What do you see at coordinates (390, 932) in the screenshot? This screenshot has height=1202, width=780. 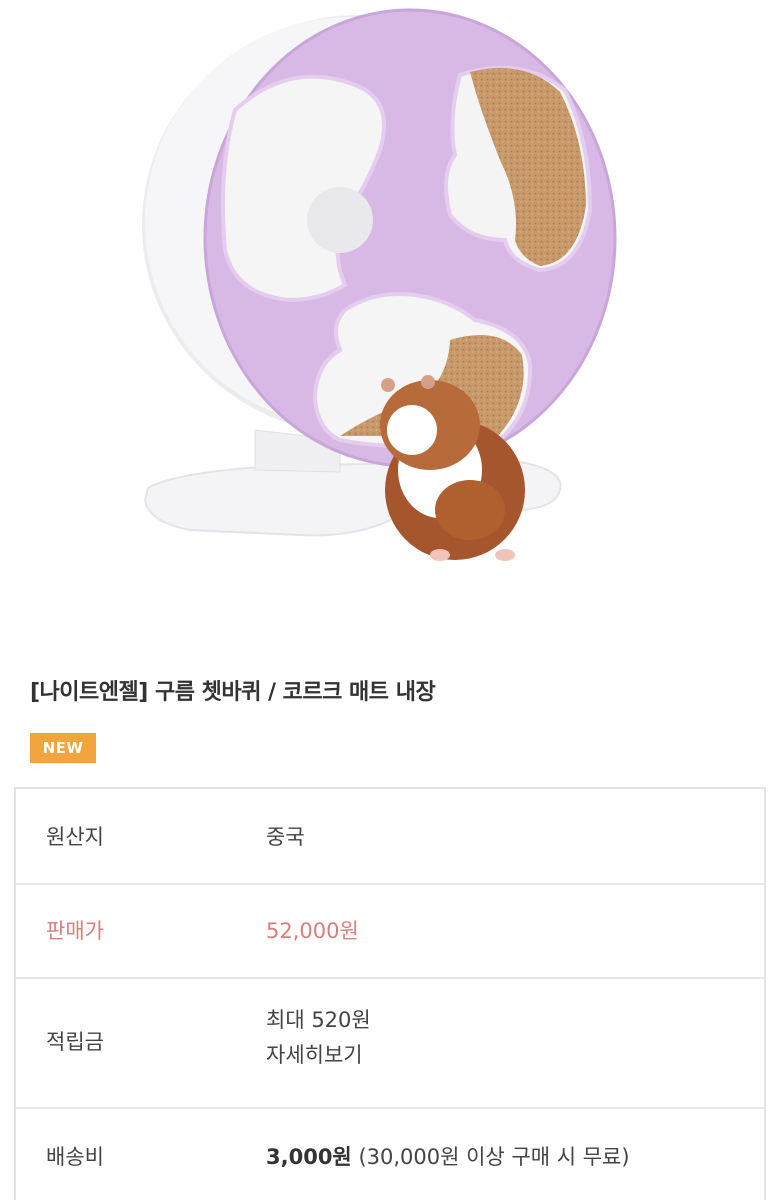 I see `price-row: 판매가 52,000원` at bounding box center [390, 932].